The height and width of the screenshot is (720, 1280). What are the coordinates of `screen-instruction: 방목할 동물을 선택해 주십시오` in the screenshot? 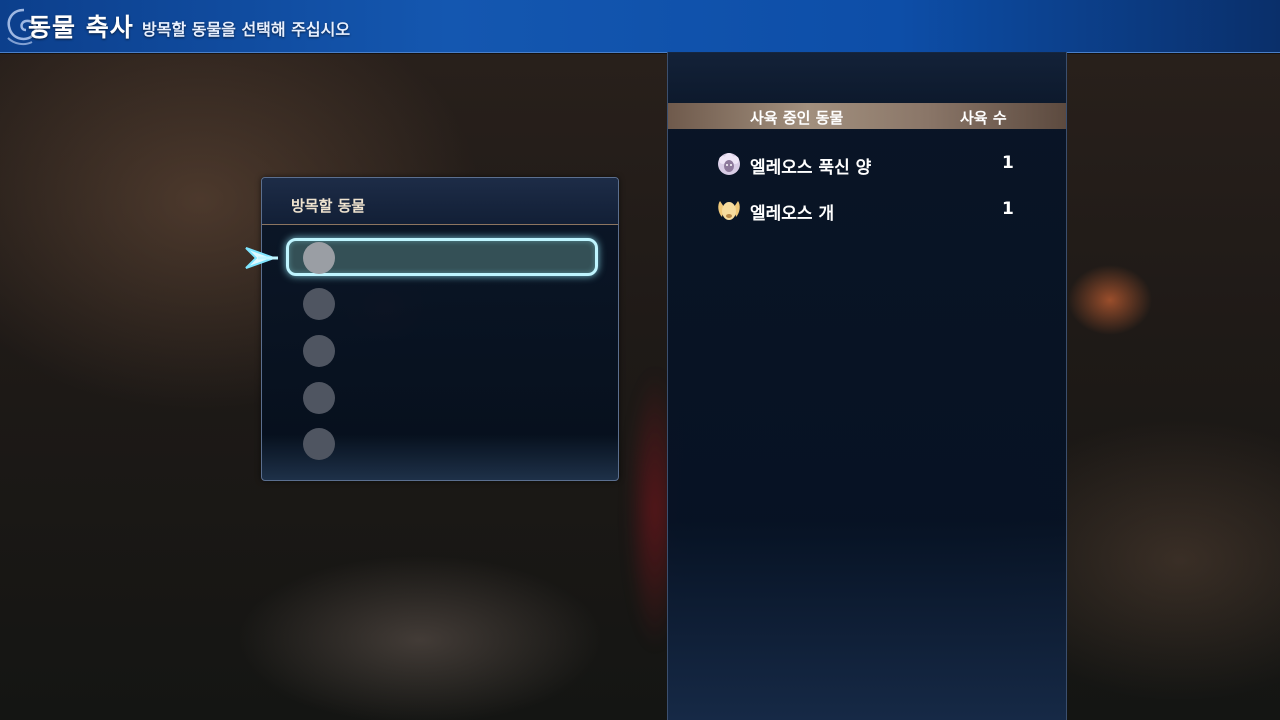 It's located at (246, 29).